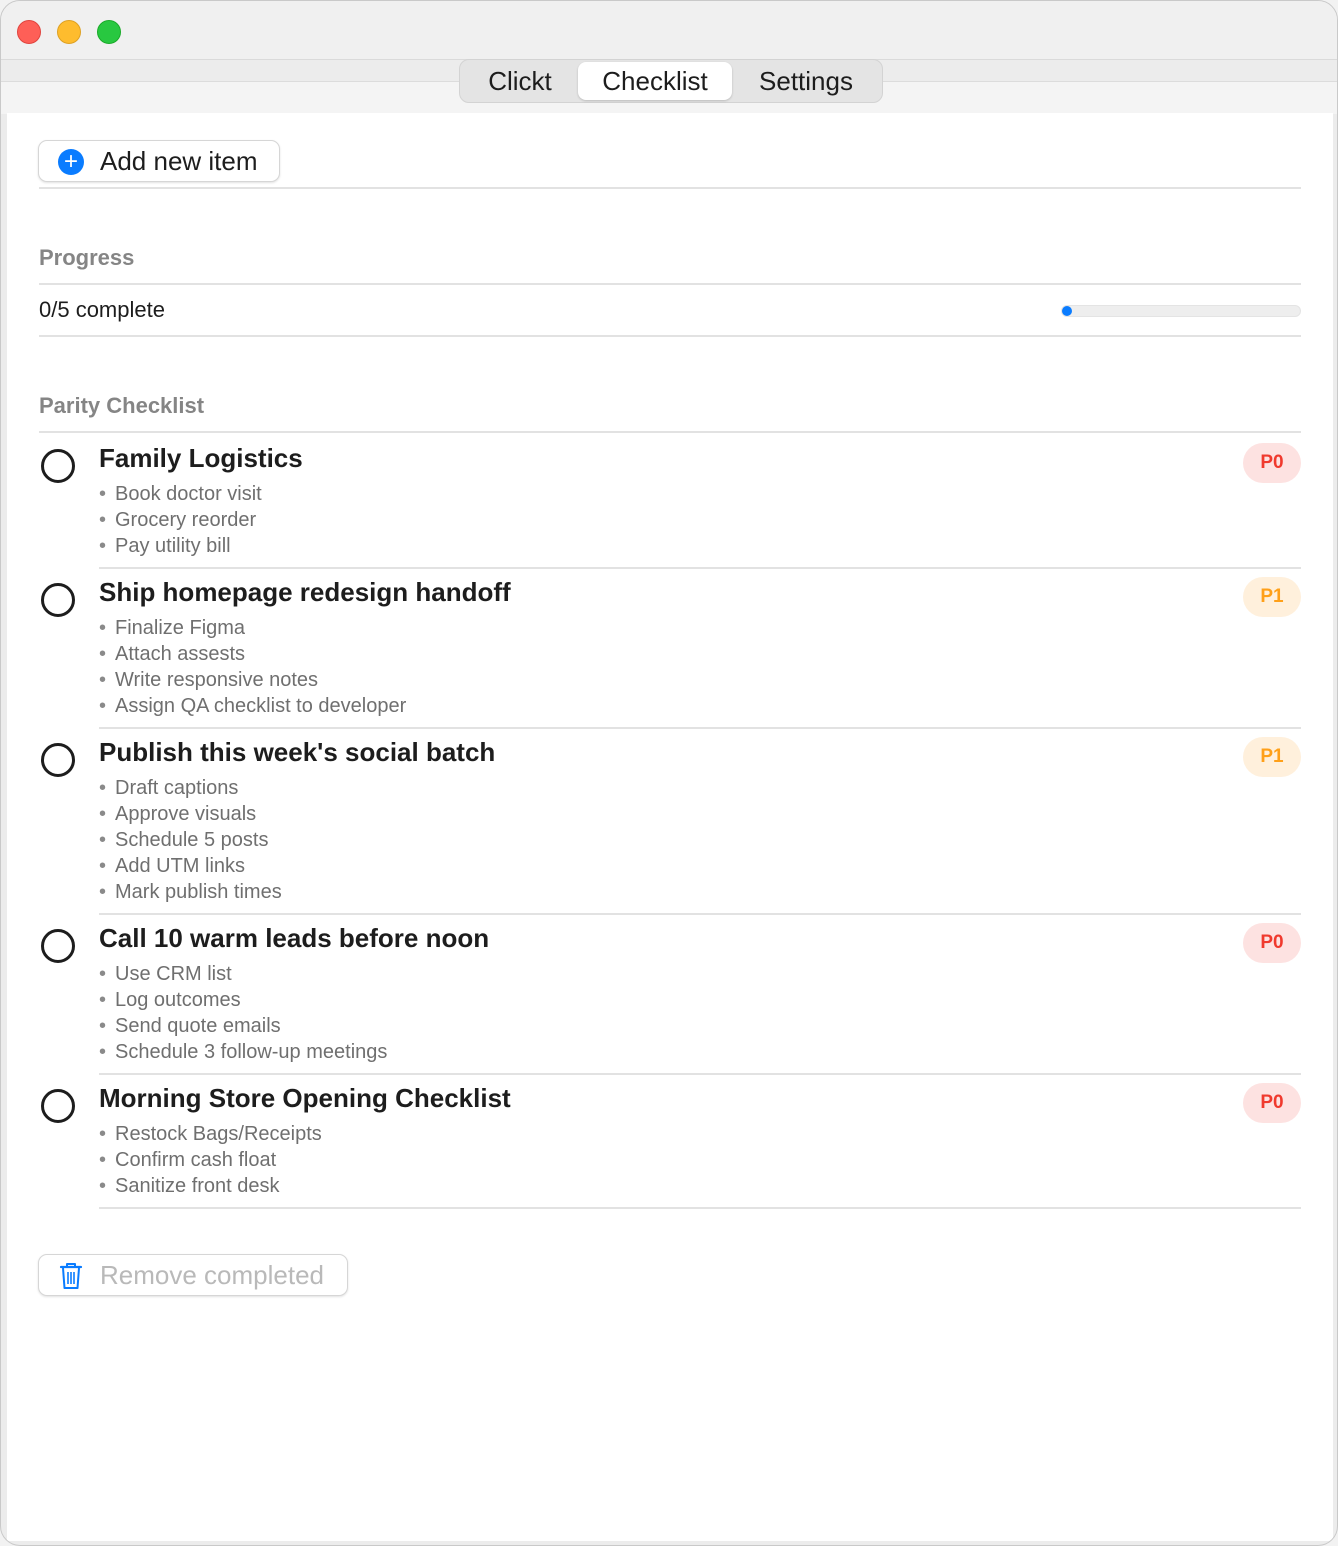 The height and width of the screenshot is (1546, 1338). I want to click on subtask-item: • Log outcomes, so click(243, 1000).